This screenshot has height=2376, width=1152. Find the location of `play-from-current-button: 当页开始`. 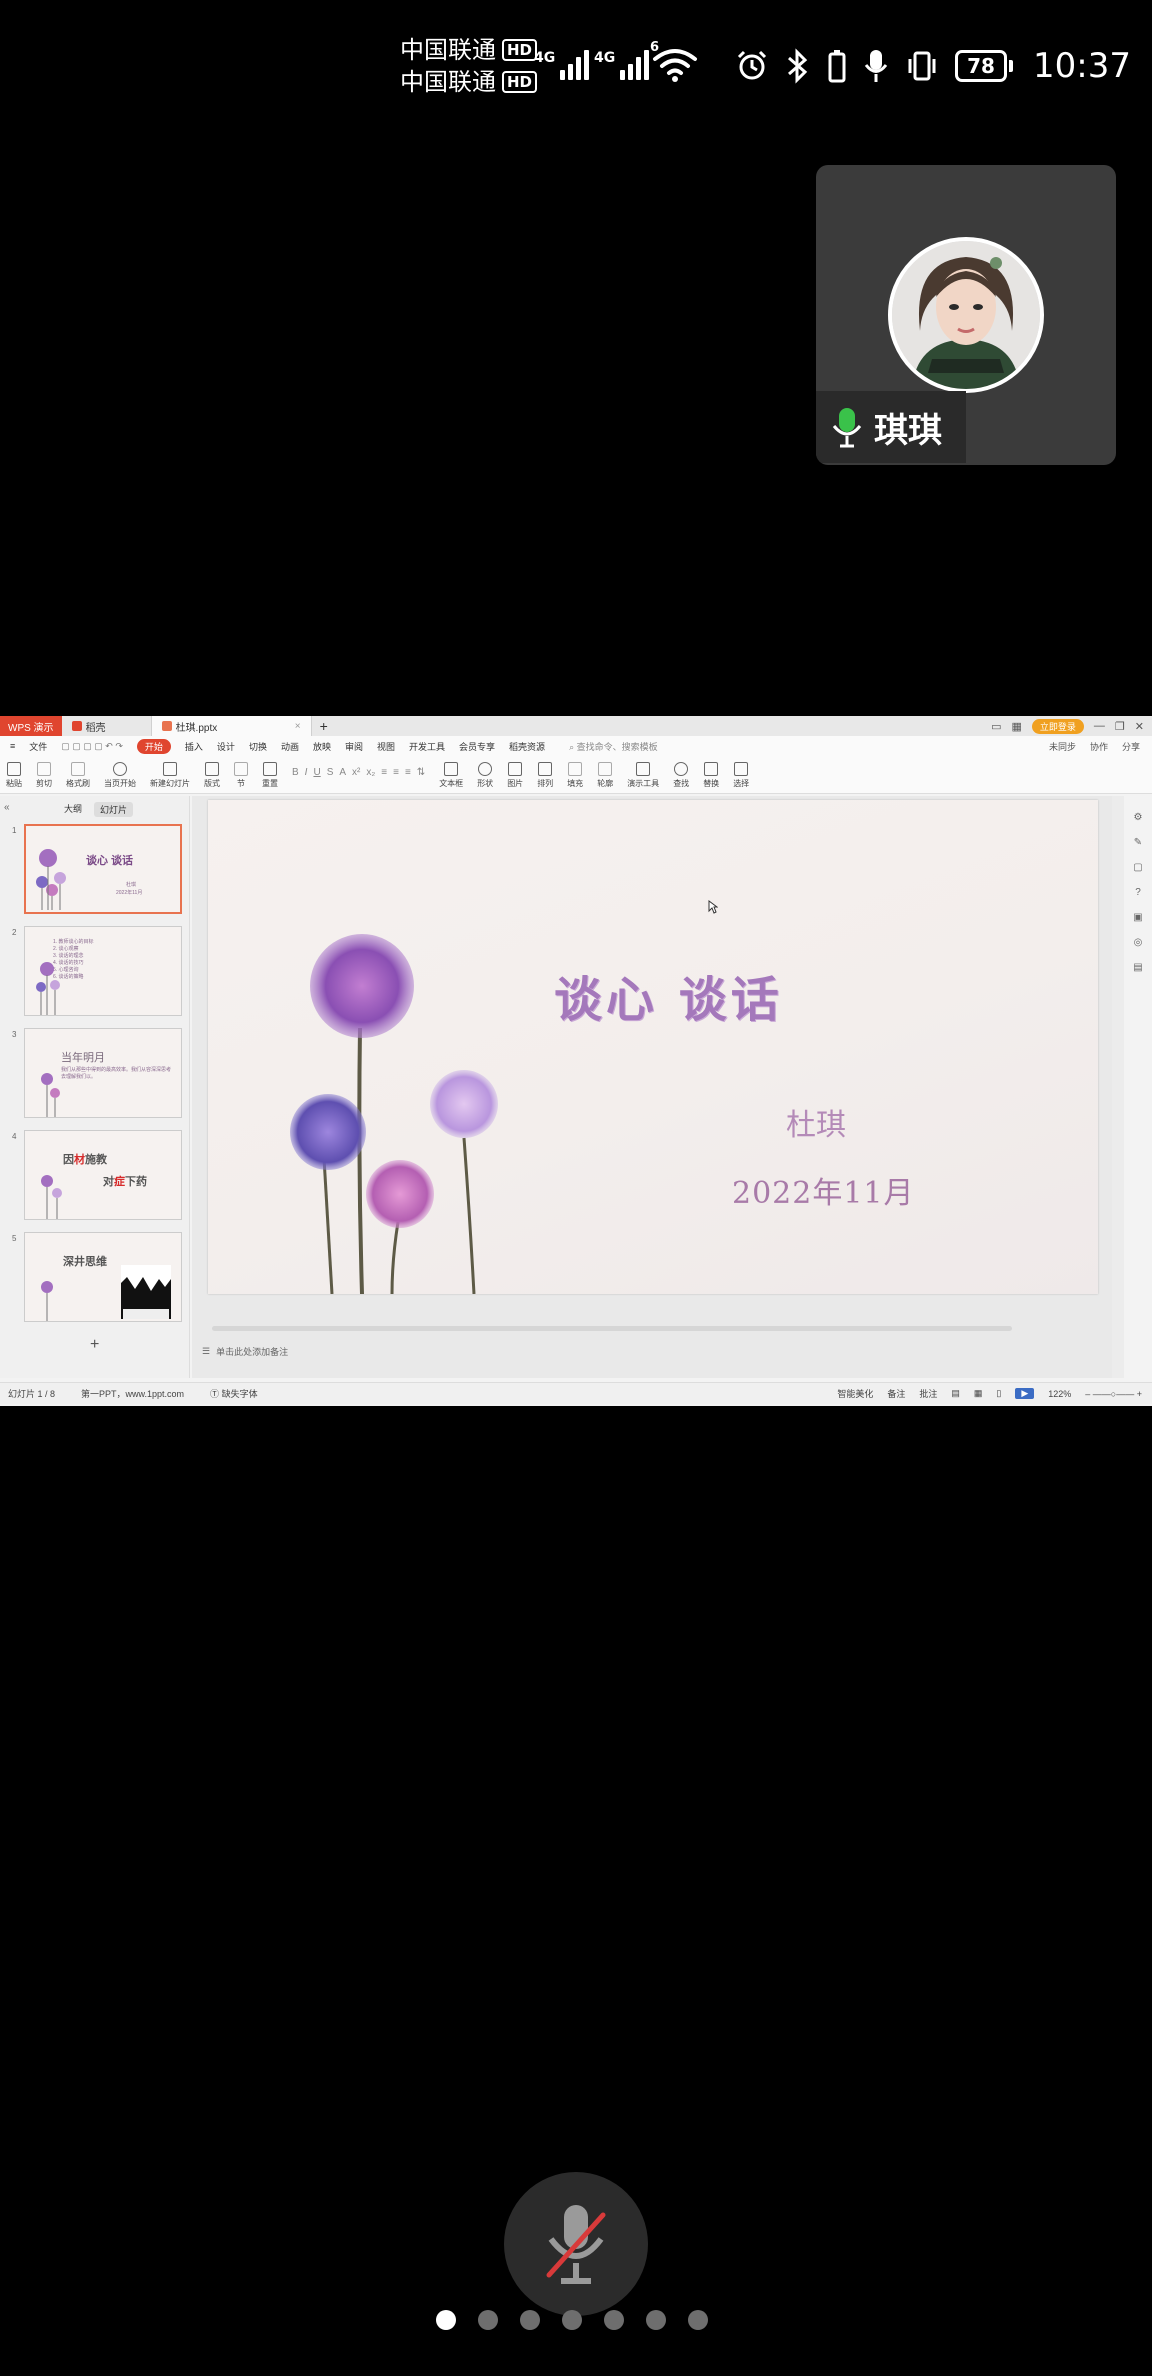

play-from-current-button: 当页开始 is located at coordinates (120, 775).